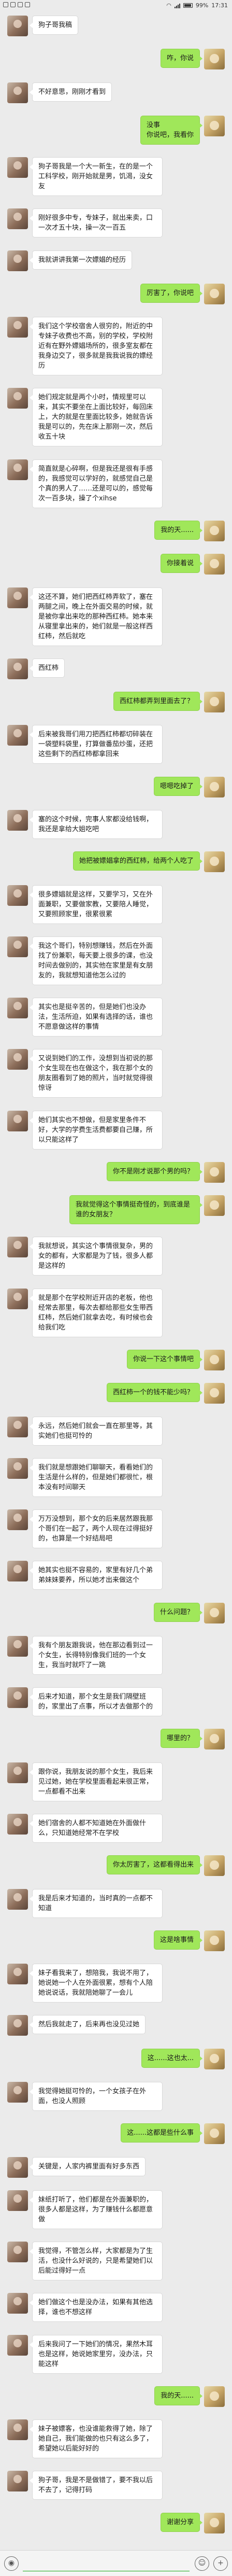 The height and width of the screenshot is (2576, 232). I want to click on message-input, so click(107, 2563).